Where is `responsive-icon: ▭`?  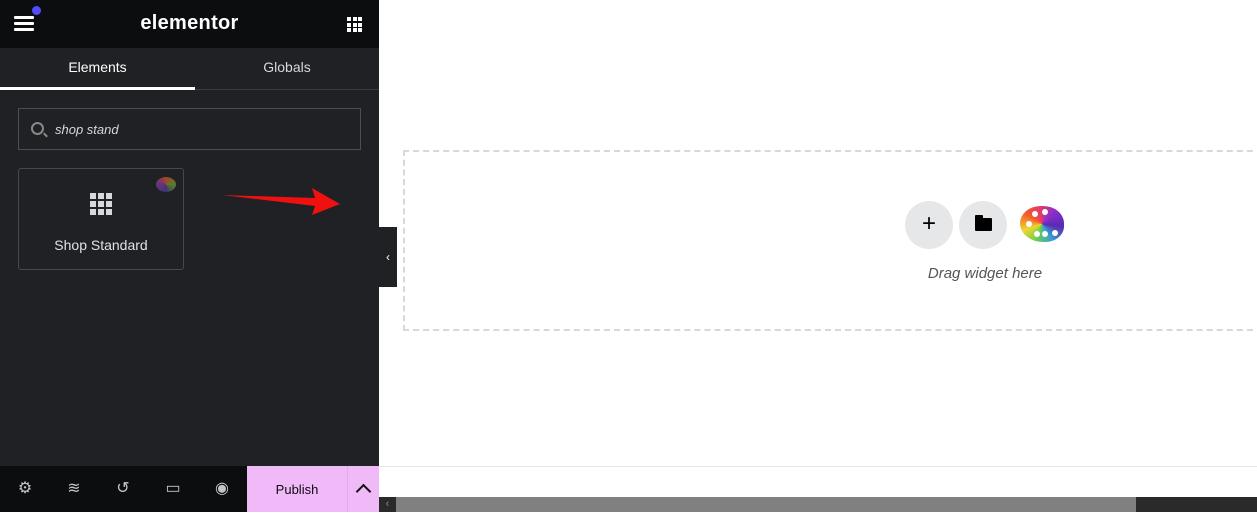 responsive-icon: ▭ is located at coordinates (173, 489).